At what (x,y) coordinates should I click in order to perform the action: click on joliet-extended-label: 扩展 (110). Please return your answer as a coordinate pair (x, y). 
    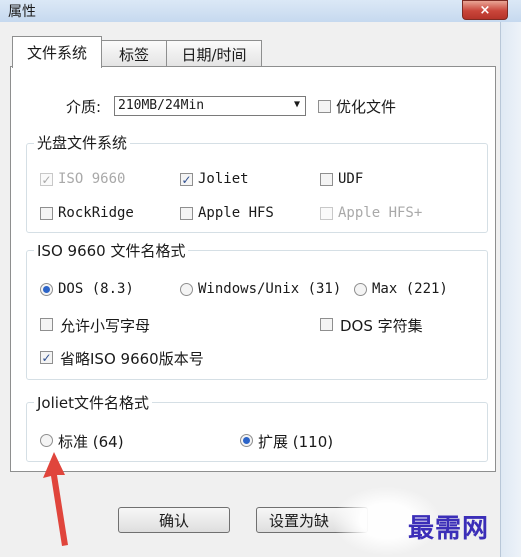
    Looking at the image, I should click on (296, 442).